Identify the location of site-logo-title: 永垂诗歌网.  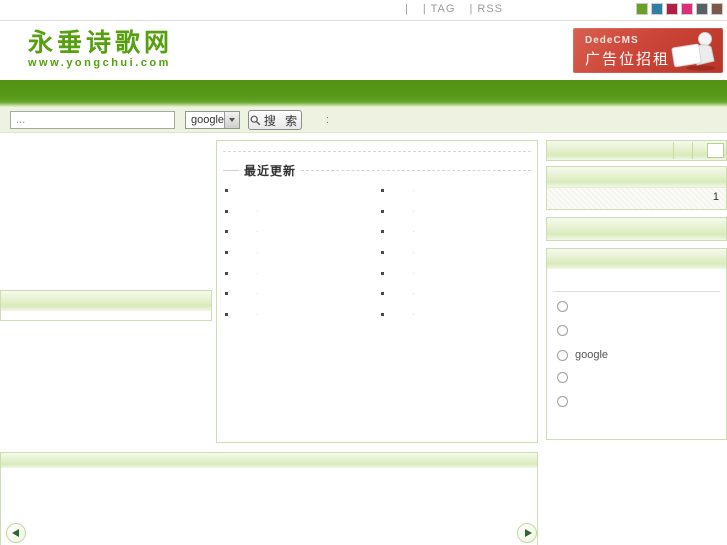
(101, 43).